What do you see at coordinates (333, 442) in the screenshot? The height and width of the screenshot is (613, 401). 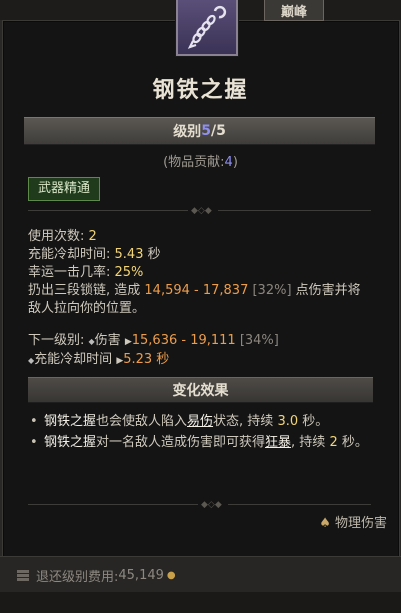 I see `effect-value: 2` at bounding box center [333, 442].